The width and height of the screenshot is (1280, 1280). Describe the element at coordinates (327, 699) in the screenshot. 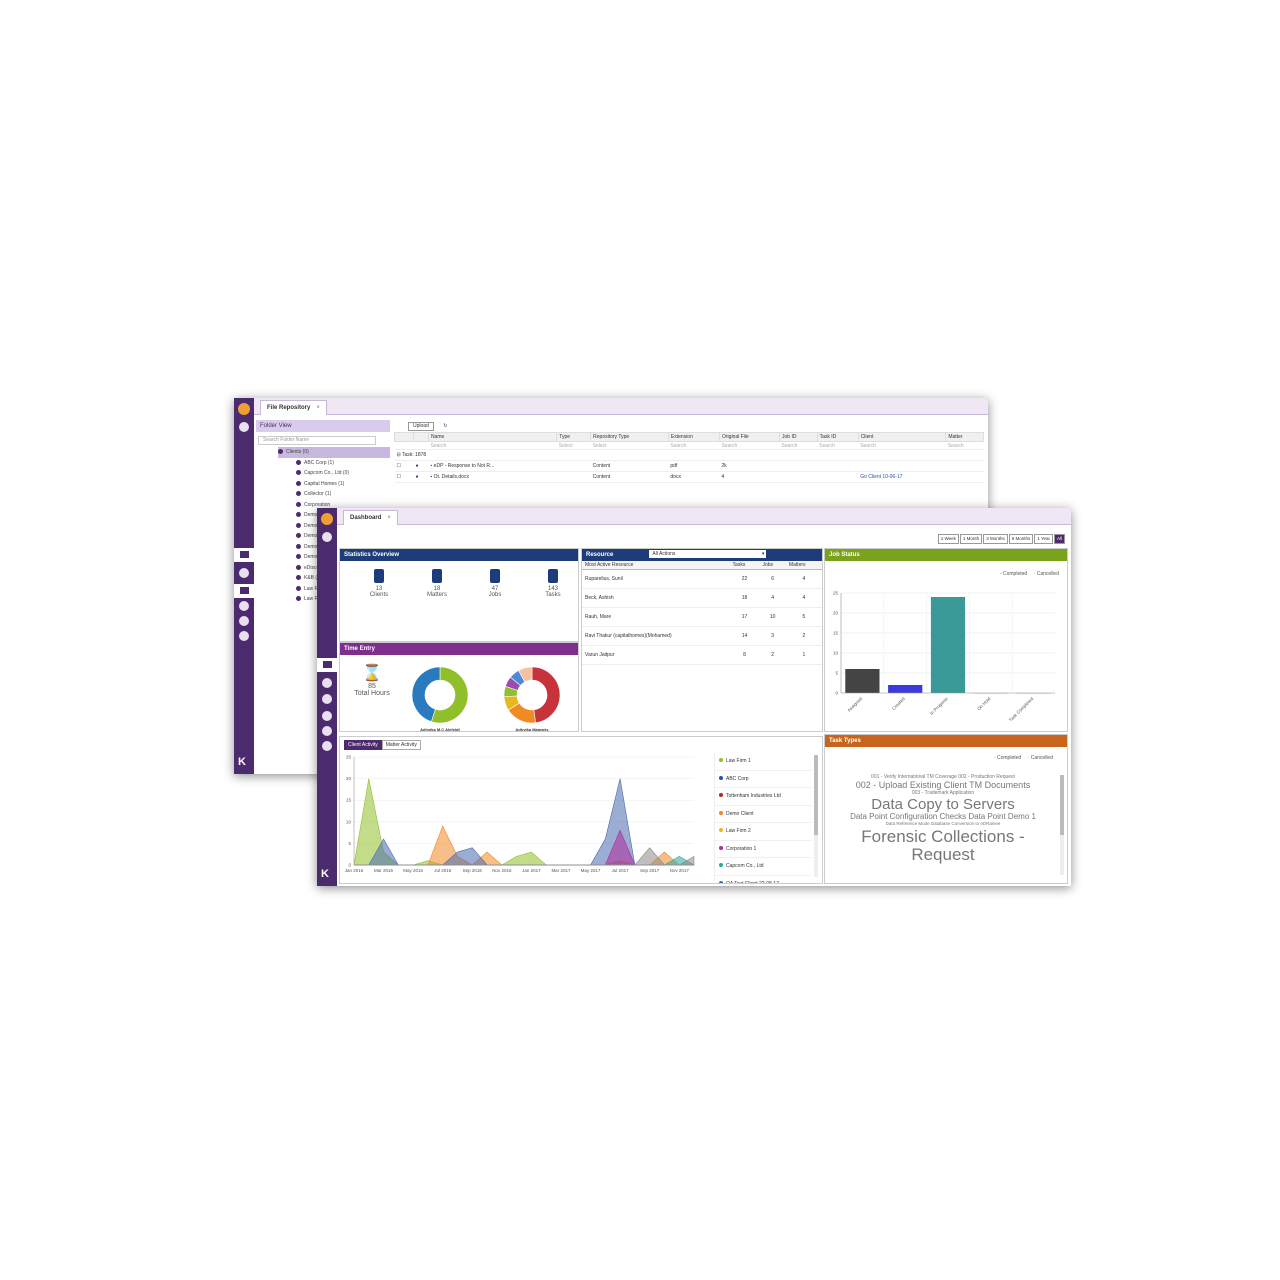

I see `folder-icon` at that location.